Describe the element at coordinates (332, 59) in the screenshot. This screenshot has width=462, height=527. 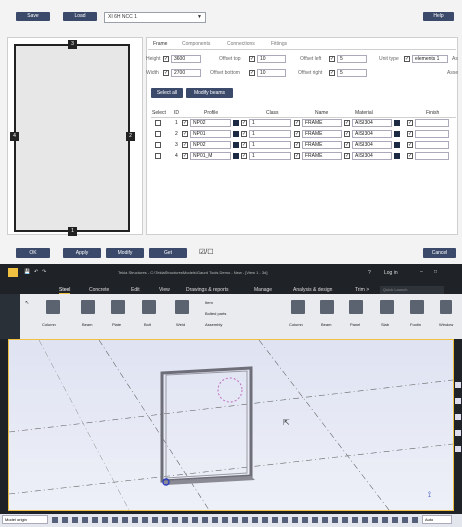
I see `offset-left-checkbox: ✓` at that location.